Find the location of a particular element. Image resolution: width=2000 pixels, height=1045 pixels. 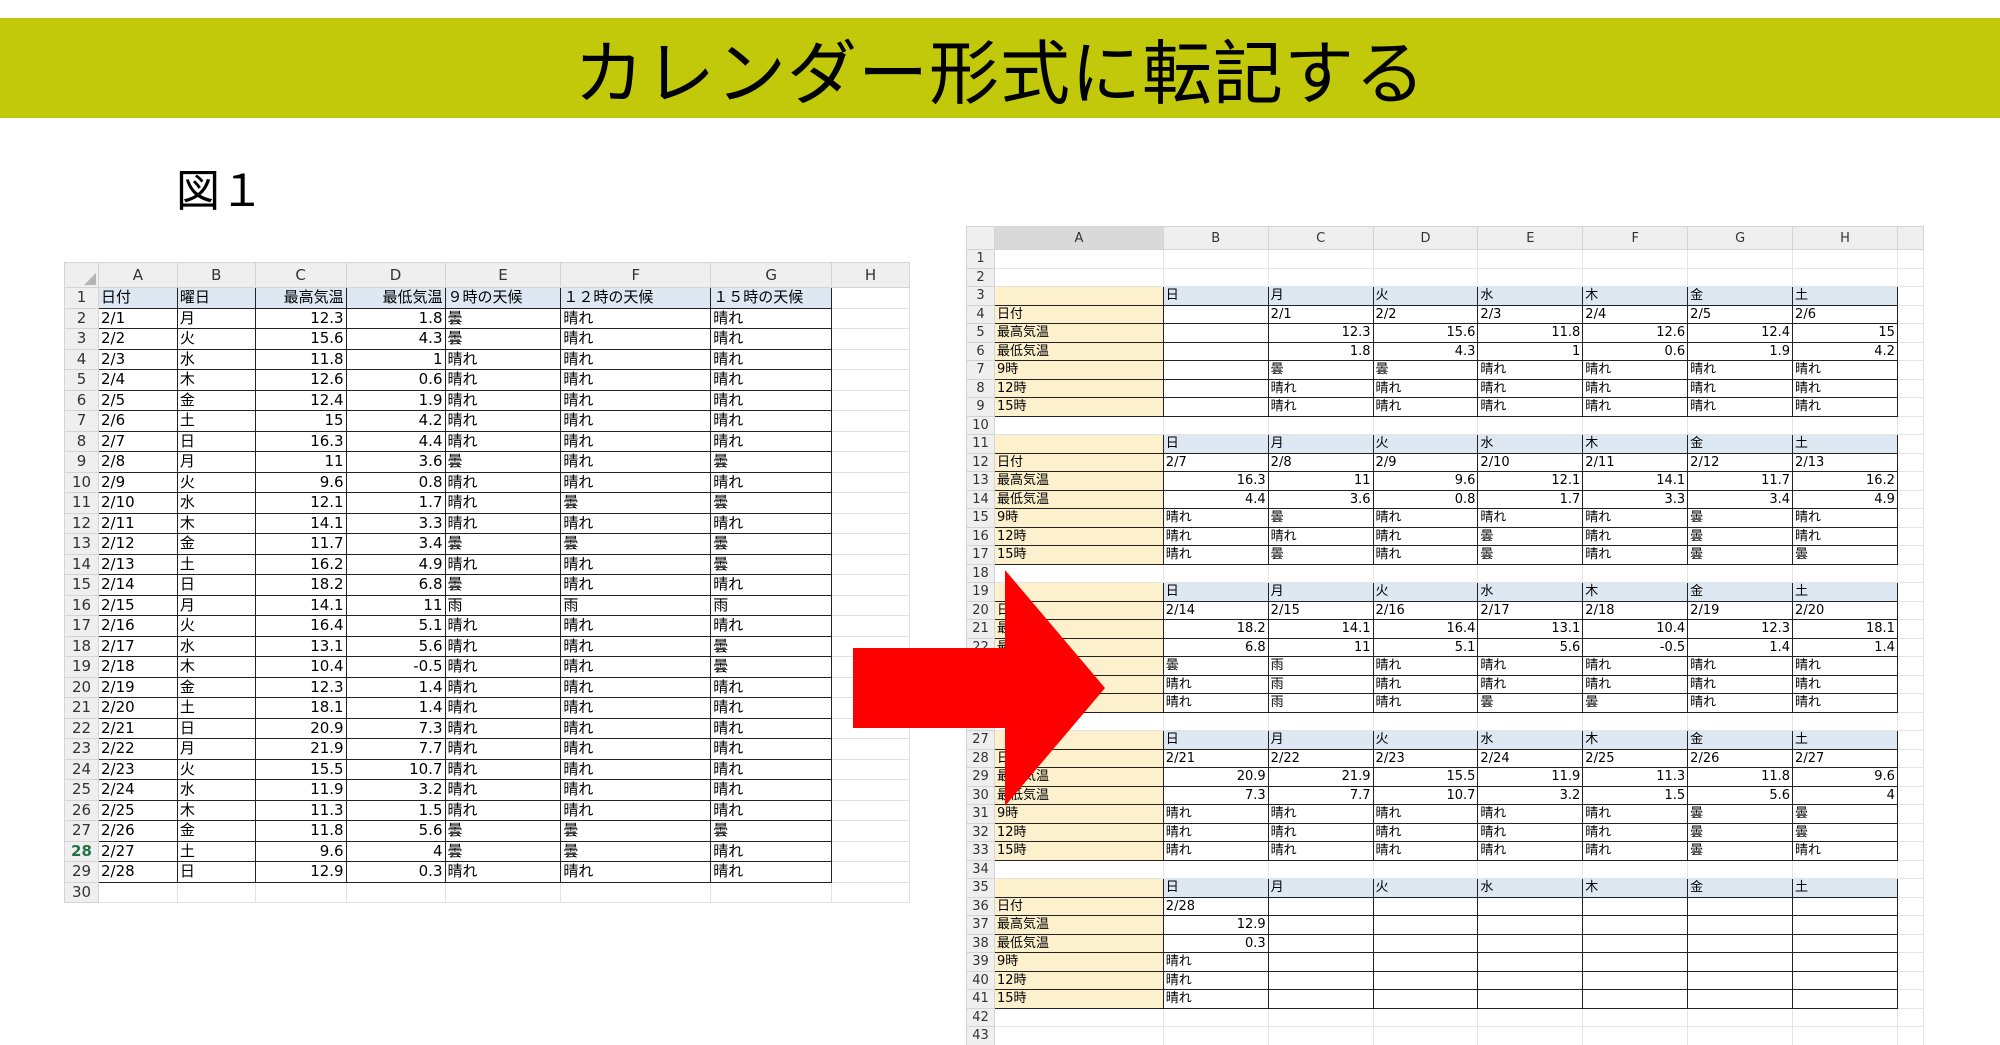

arrow-right-icon is located at coordinates (979, 688).